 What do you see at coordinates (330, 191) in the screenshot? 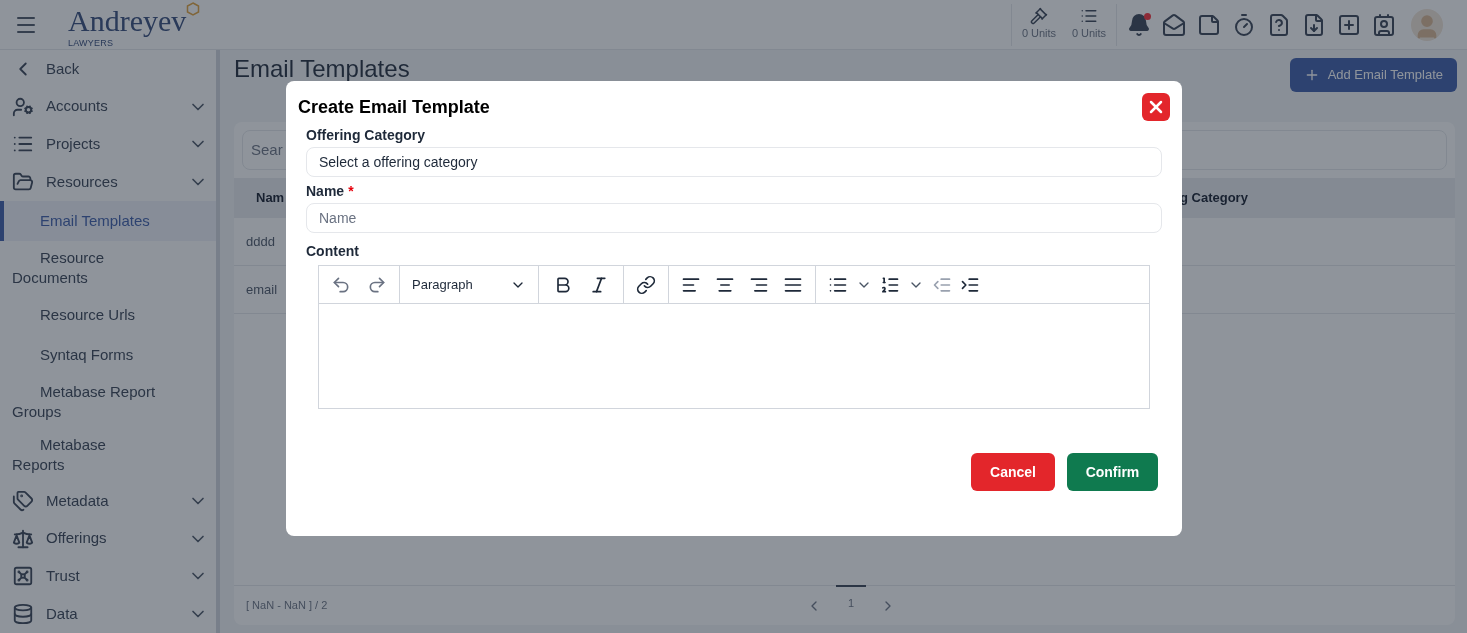
I see `field-label: Name *` at bounding box center [330, 191].